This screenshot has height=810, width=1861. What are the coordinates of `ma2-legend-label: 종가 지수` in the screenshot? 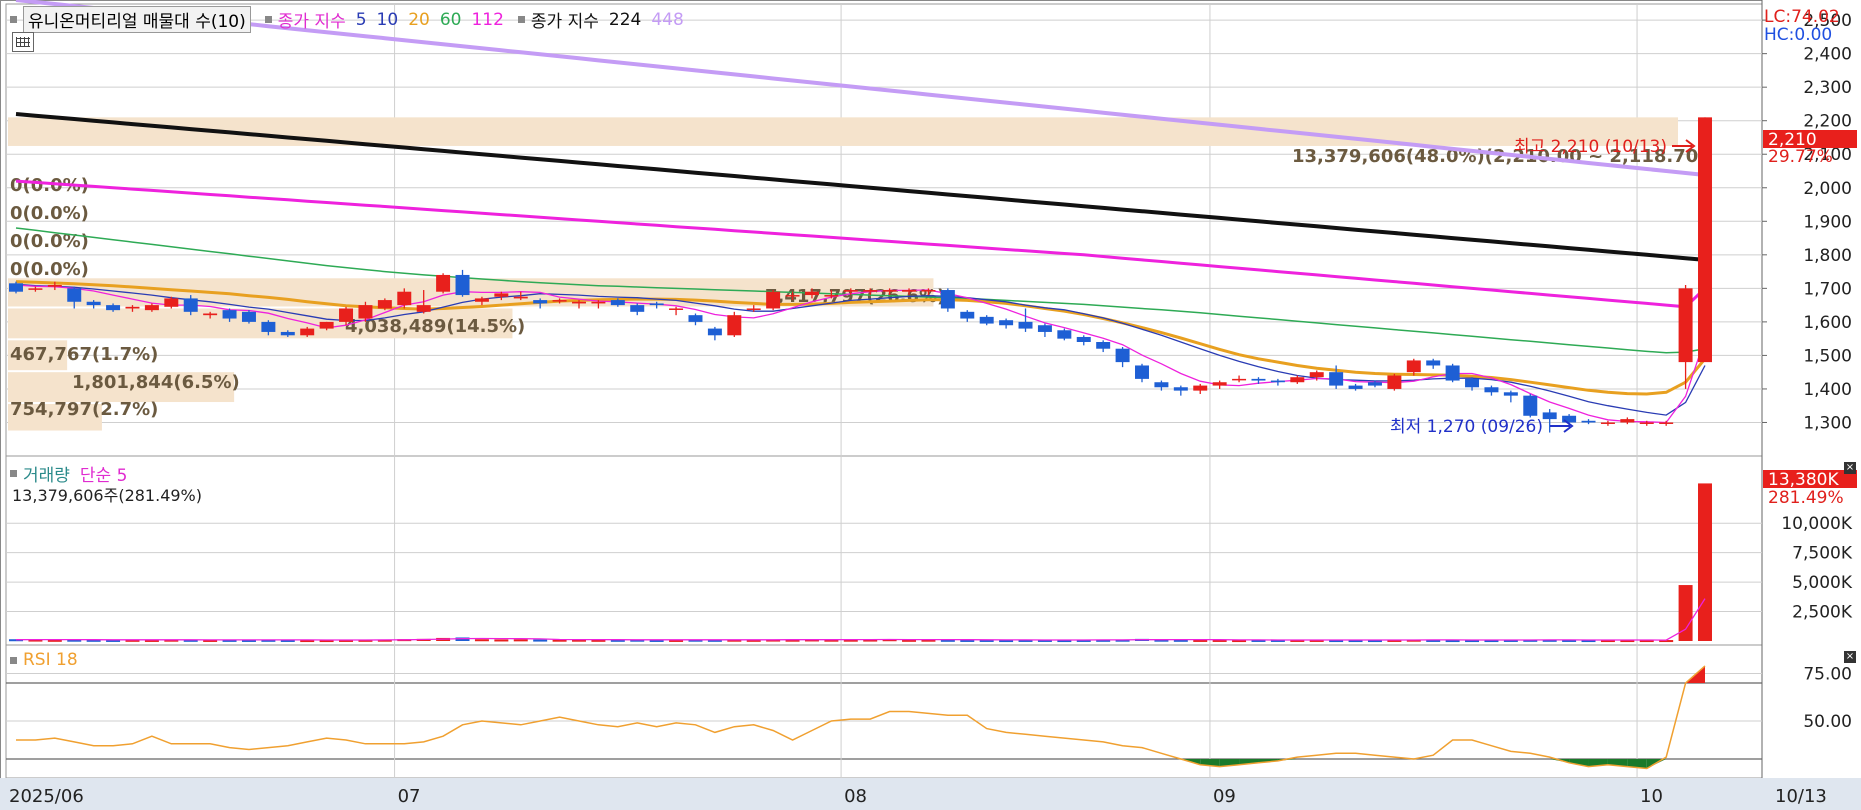 It's located at (565, 19).